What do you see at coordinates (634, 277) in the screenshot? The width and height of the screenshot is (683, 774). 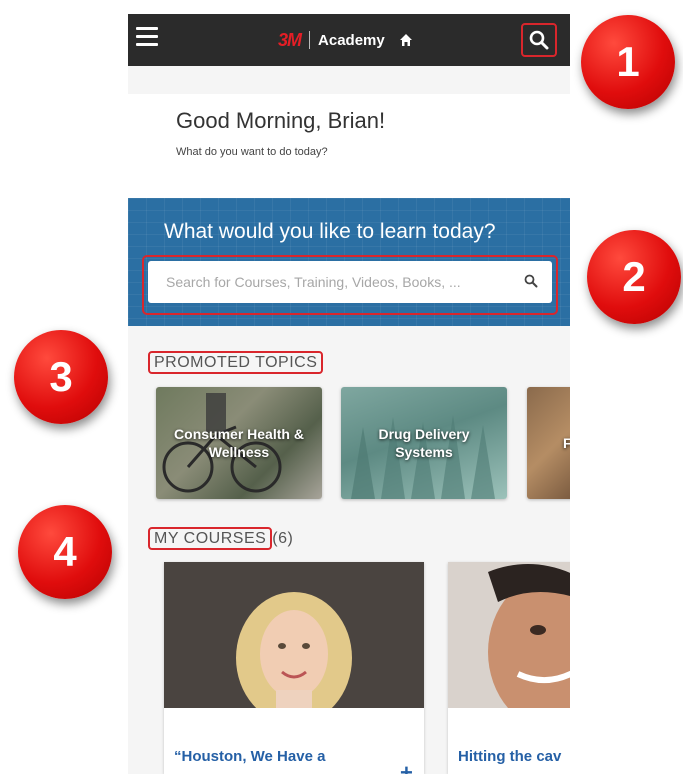 I see `callout-marker-2: 2` at bounding box center [634, 277].